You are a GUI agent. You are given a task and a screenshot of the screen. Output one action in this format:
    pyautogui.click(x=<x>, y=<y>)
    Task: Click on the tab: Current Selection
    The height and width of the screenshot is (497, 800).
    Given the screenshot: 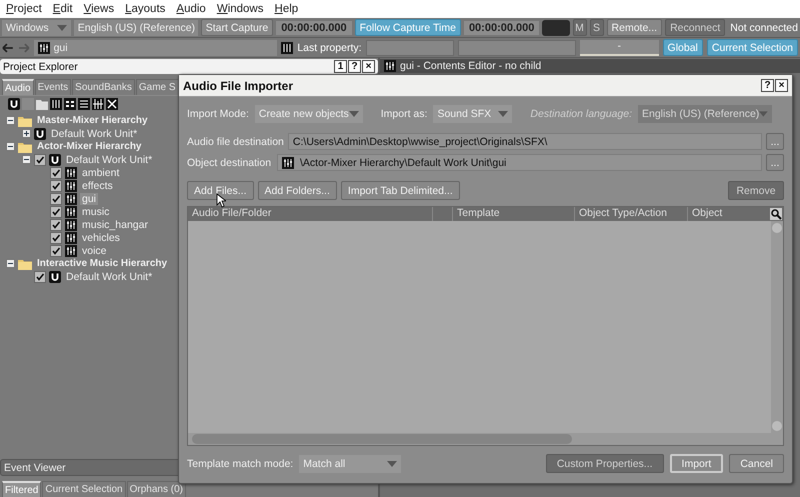 What is the action you would take?
    pyautogui.click(x=84, y=489)
    